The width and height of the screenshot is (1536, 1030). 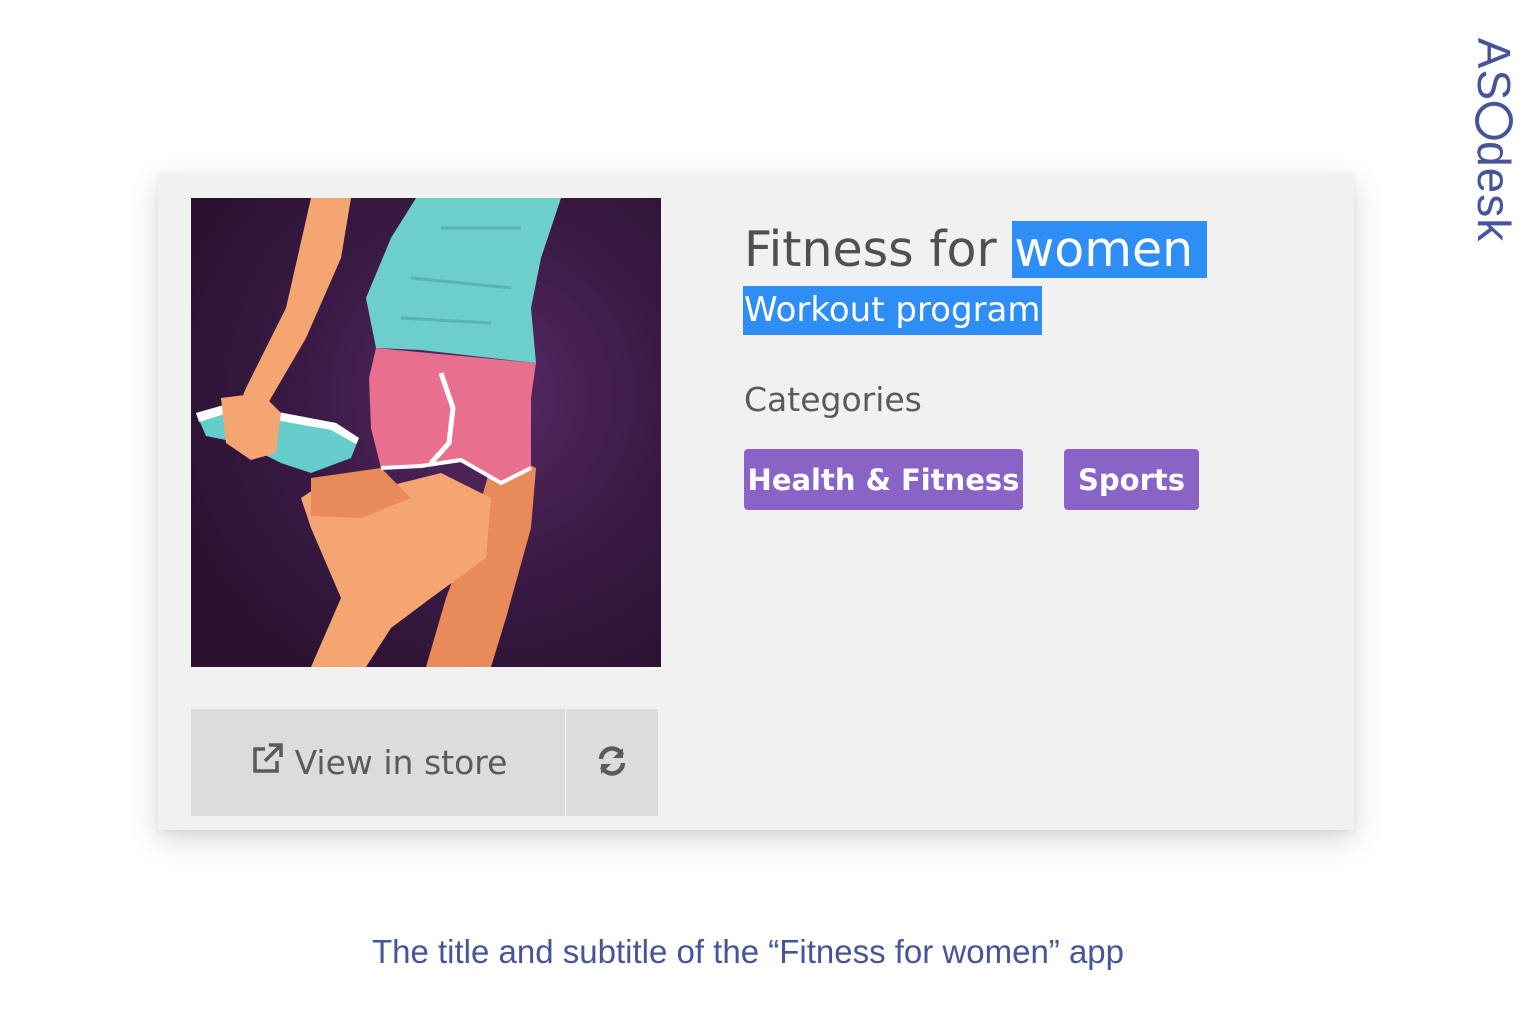 I want to click on action-buttons: View in store, so click(x=424, y=762).